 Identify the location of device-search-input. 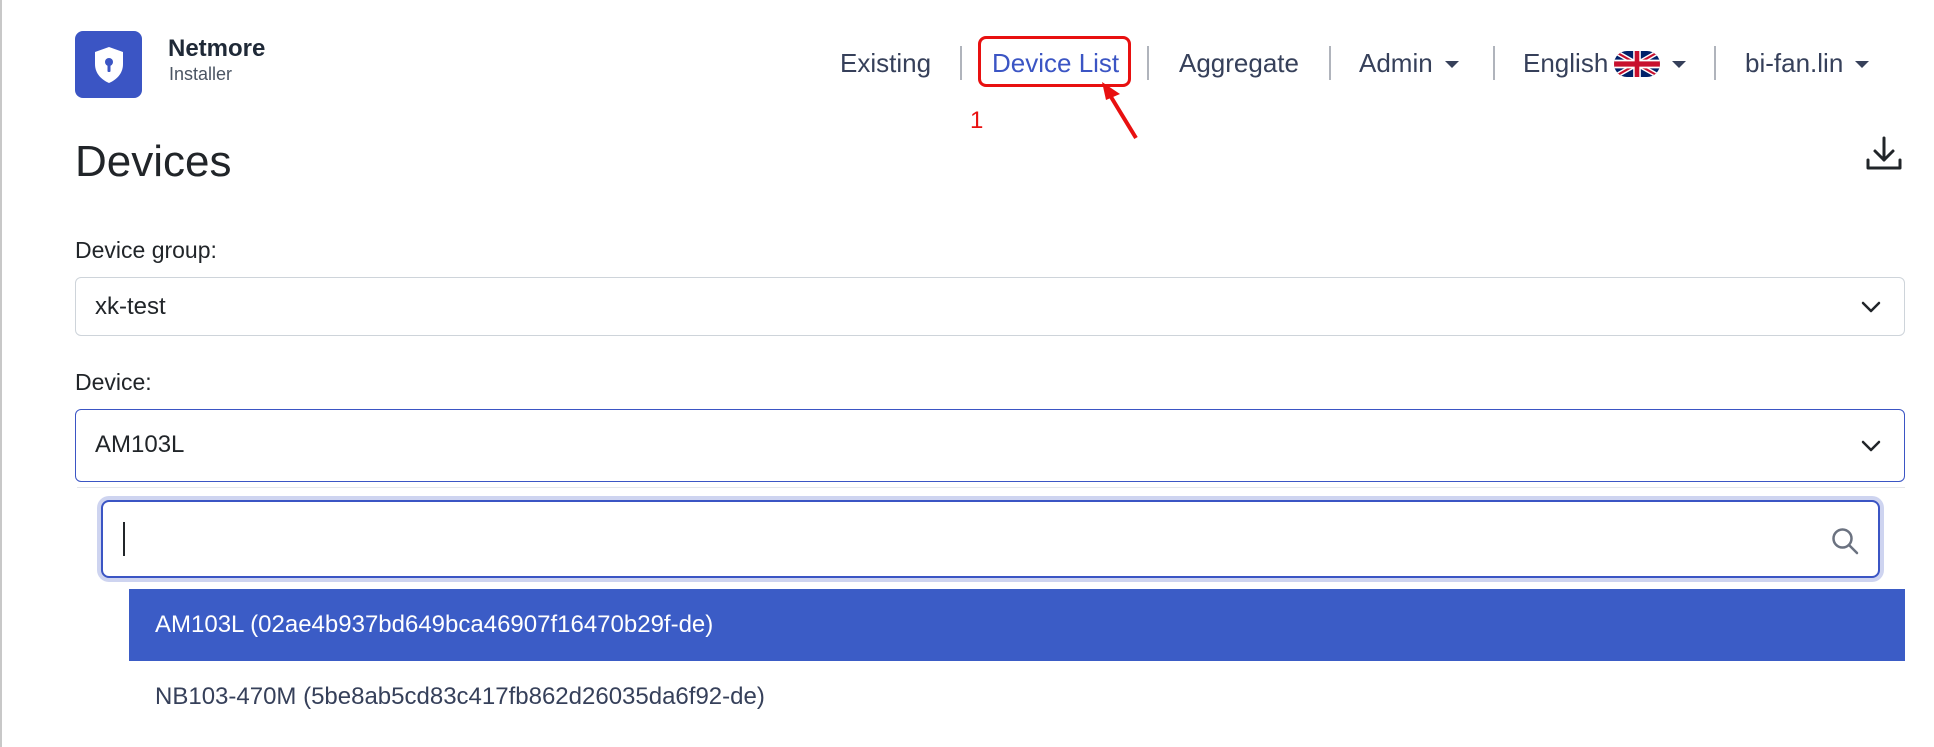
(990, 539).